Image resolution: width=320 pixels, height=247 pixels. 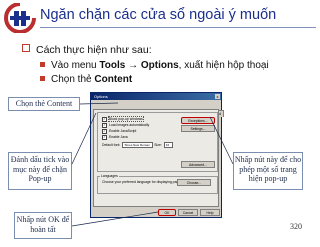 I want to click on page-number: 320, so click(x=296, y=226).